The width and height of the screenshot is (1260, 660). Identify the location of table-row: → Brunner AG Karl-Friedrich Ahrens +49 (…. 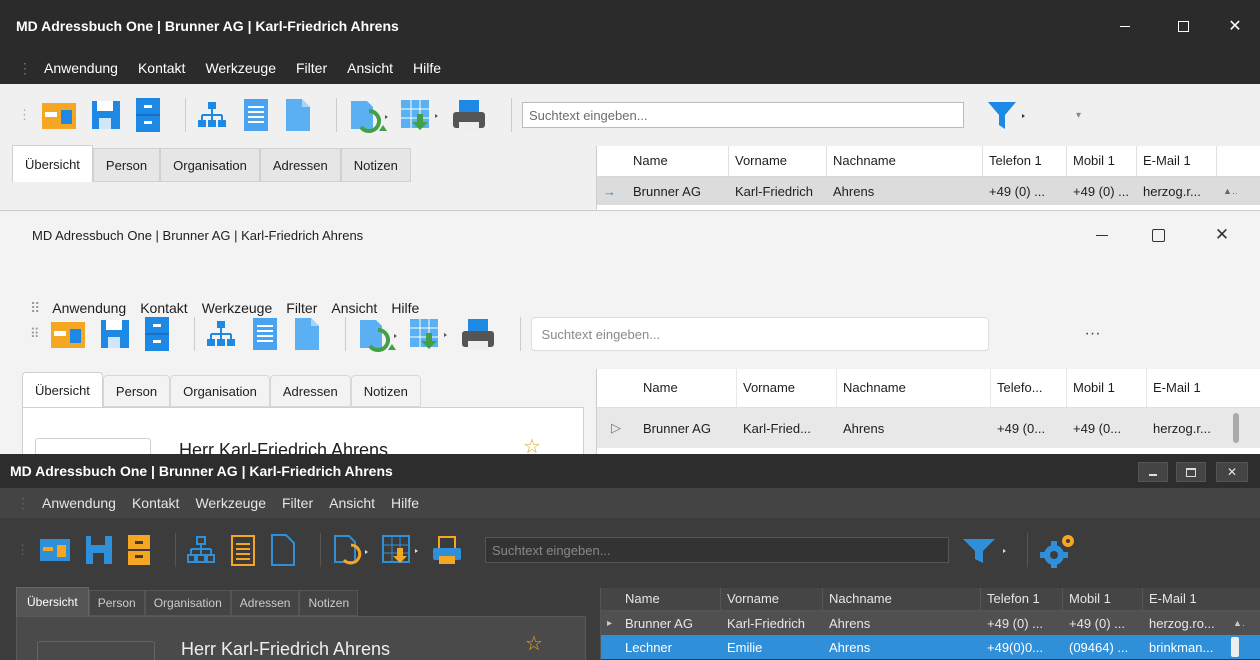
(928, 191).